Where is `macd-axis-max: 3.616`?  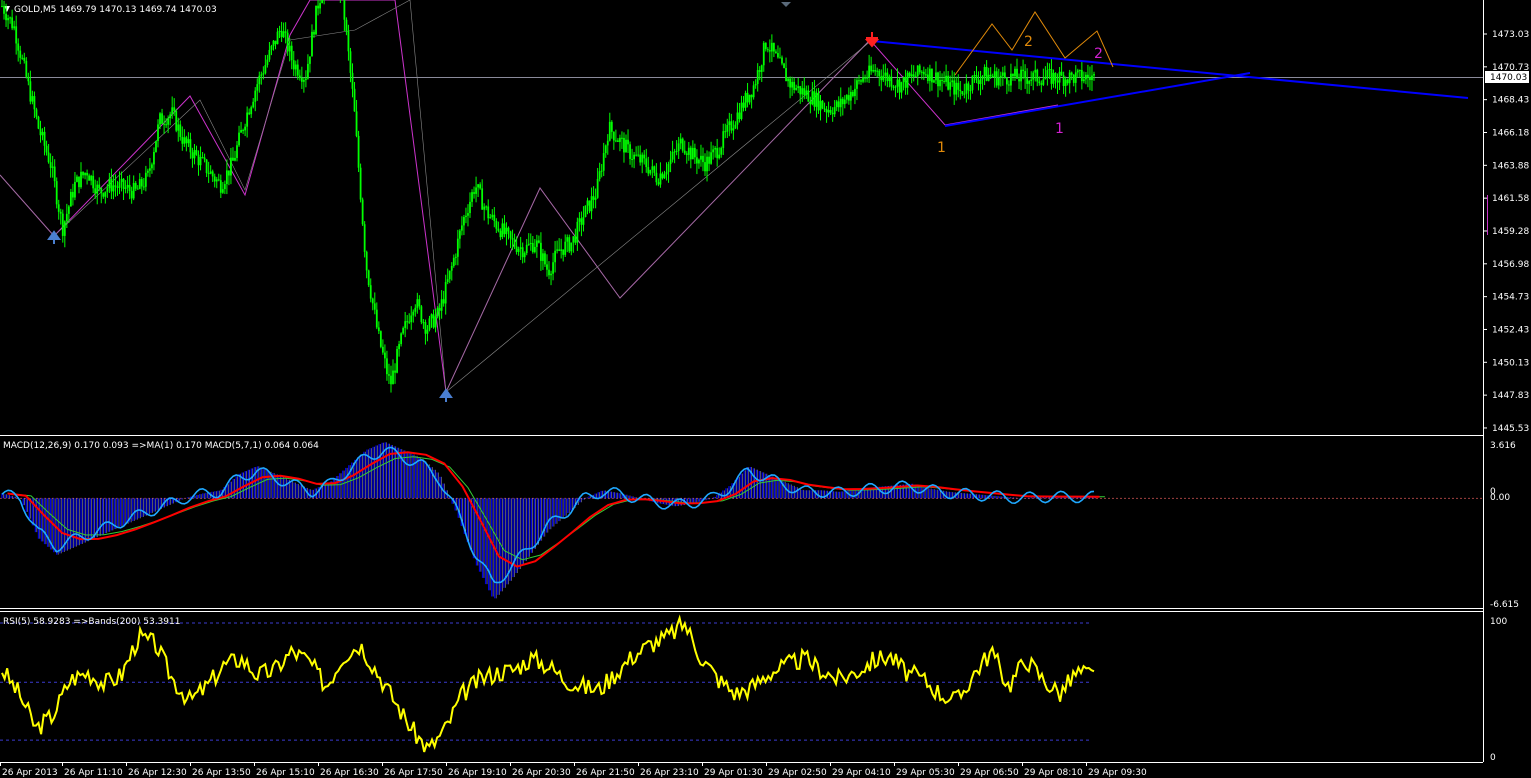 macd-axis-max: 3.616 is located at coordinates (1503, 446).